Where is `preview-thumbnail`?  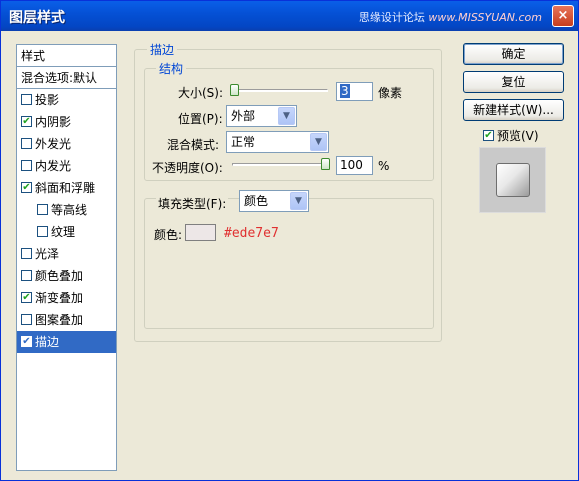
preview-thumbnail is located at coordinates (513, 180).